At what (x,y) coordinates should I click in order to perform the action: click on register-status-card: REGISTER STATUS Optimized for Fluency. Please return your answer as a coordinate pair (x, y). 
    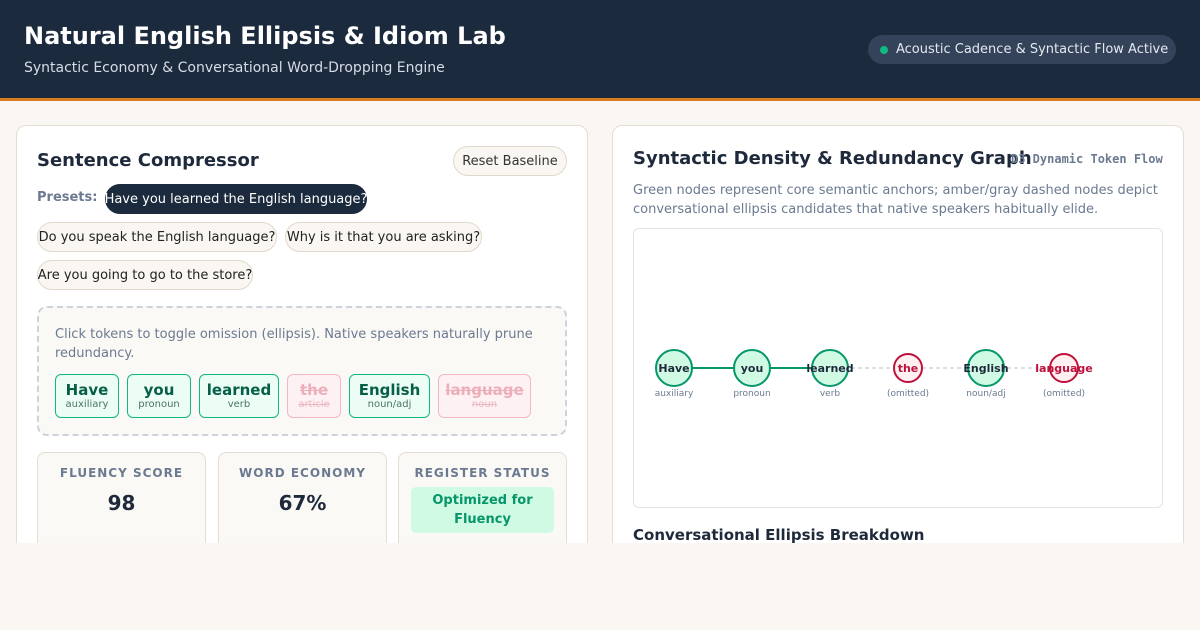
    Looking at the image, I should click on (482, 497).